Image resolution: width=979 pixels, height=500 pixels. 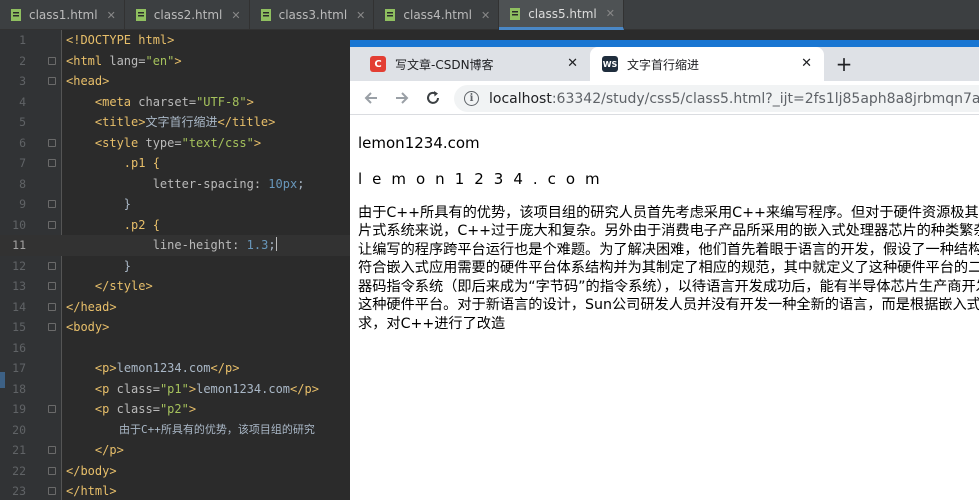 What do you see at coordinates (138, 409) in the screenshot?
I see `attribute-name: class=` at bounding box center [138, 409].